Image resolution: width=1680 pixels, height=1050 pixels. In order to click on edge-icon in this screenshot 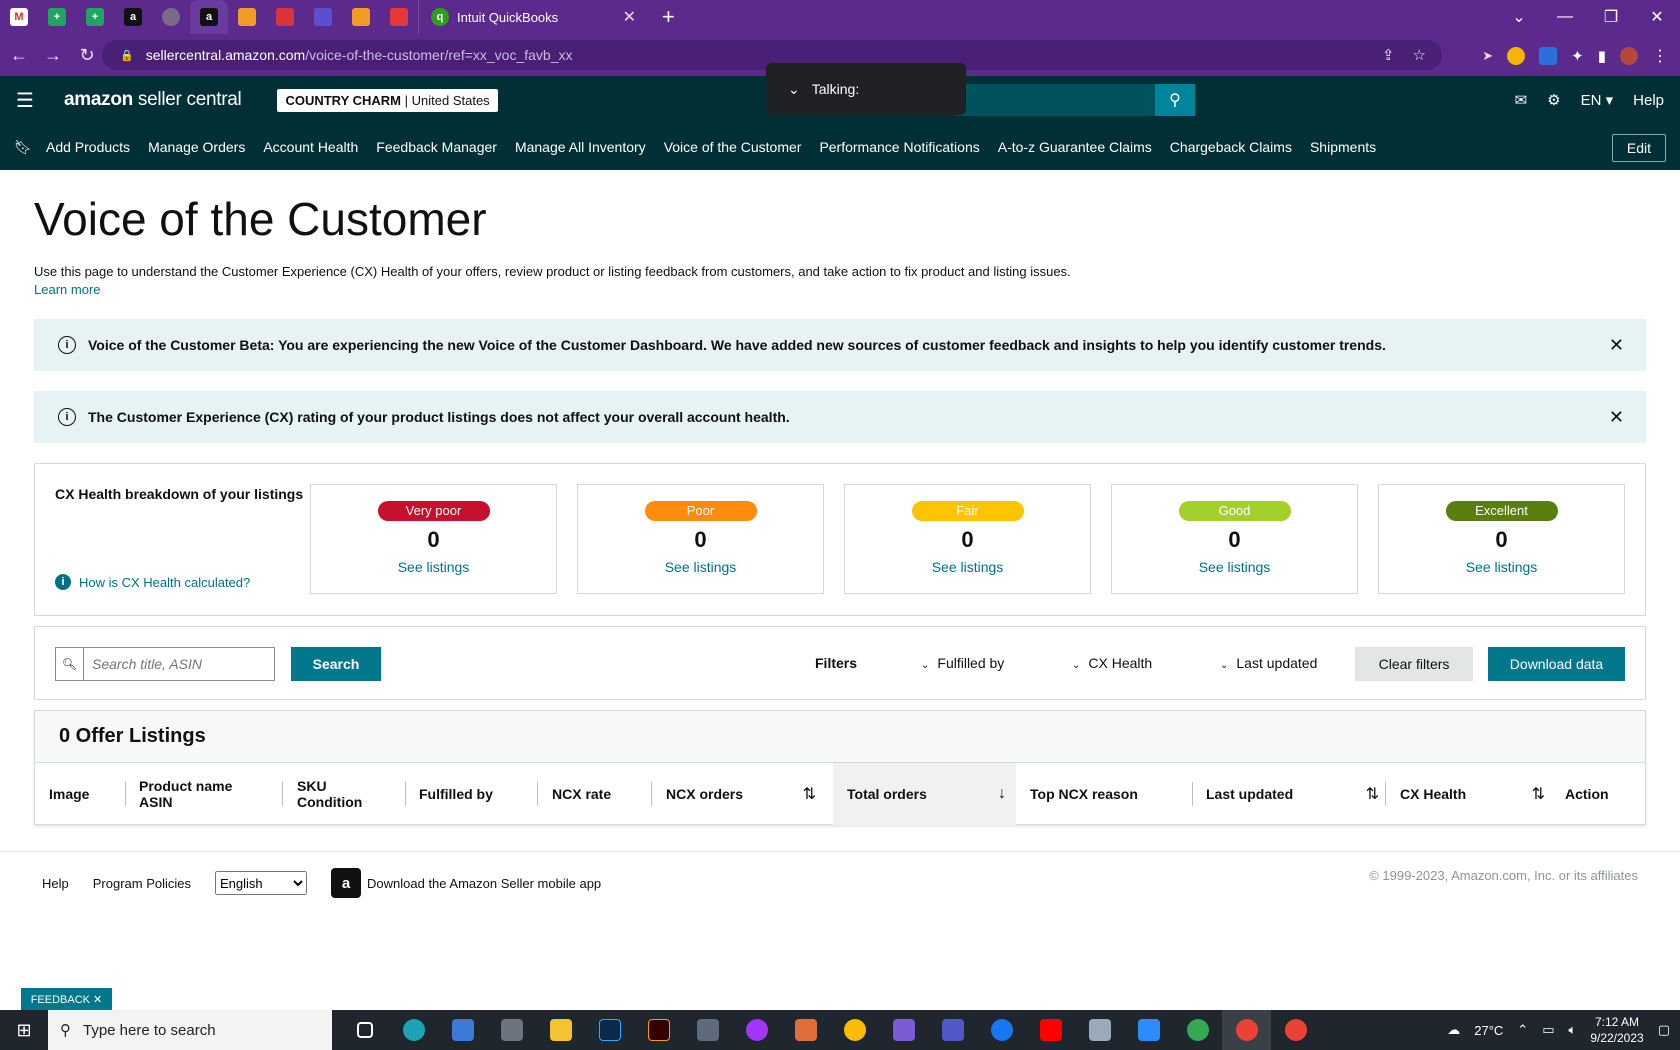, I will do `click(413, 1030)`.